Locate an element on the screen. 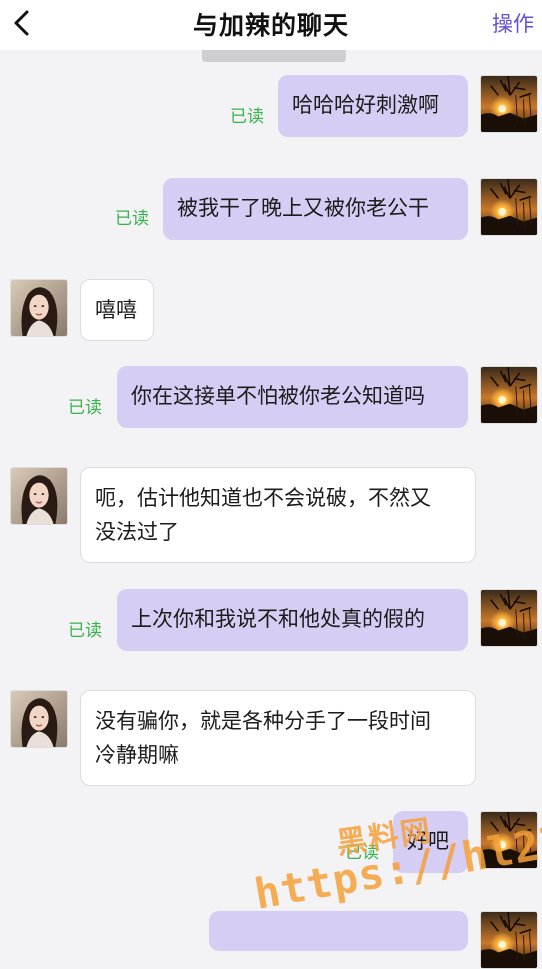  scroll-indicator is located at coordinates (274, 56).